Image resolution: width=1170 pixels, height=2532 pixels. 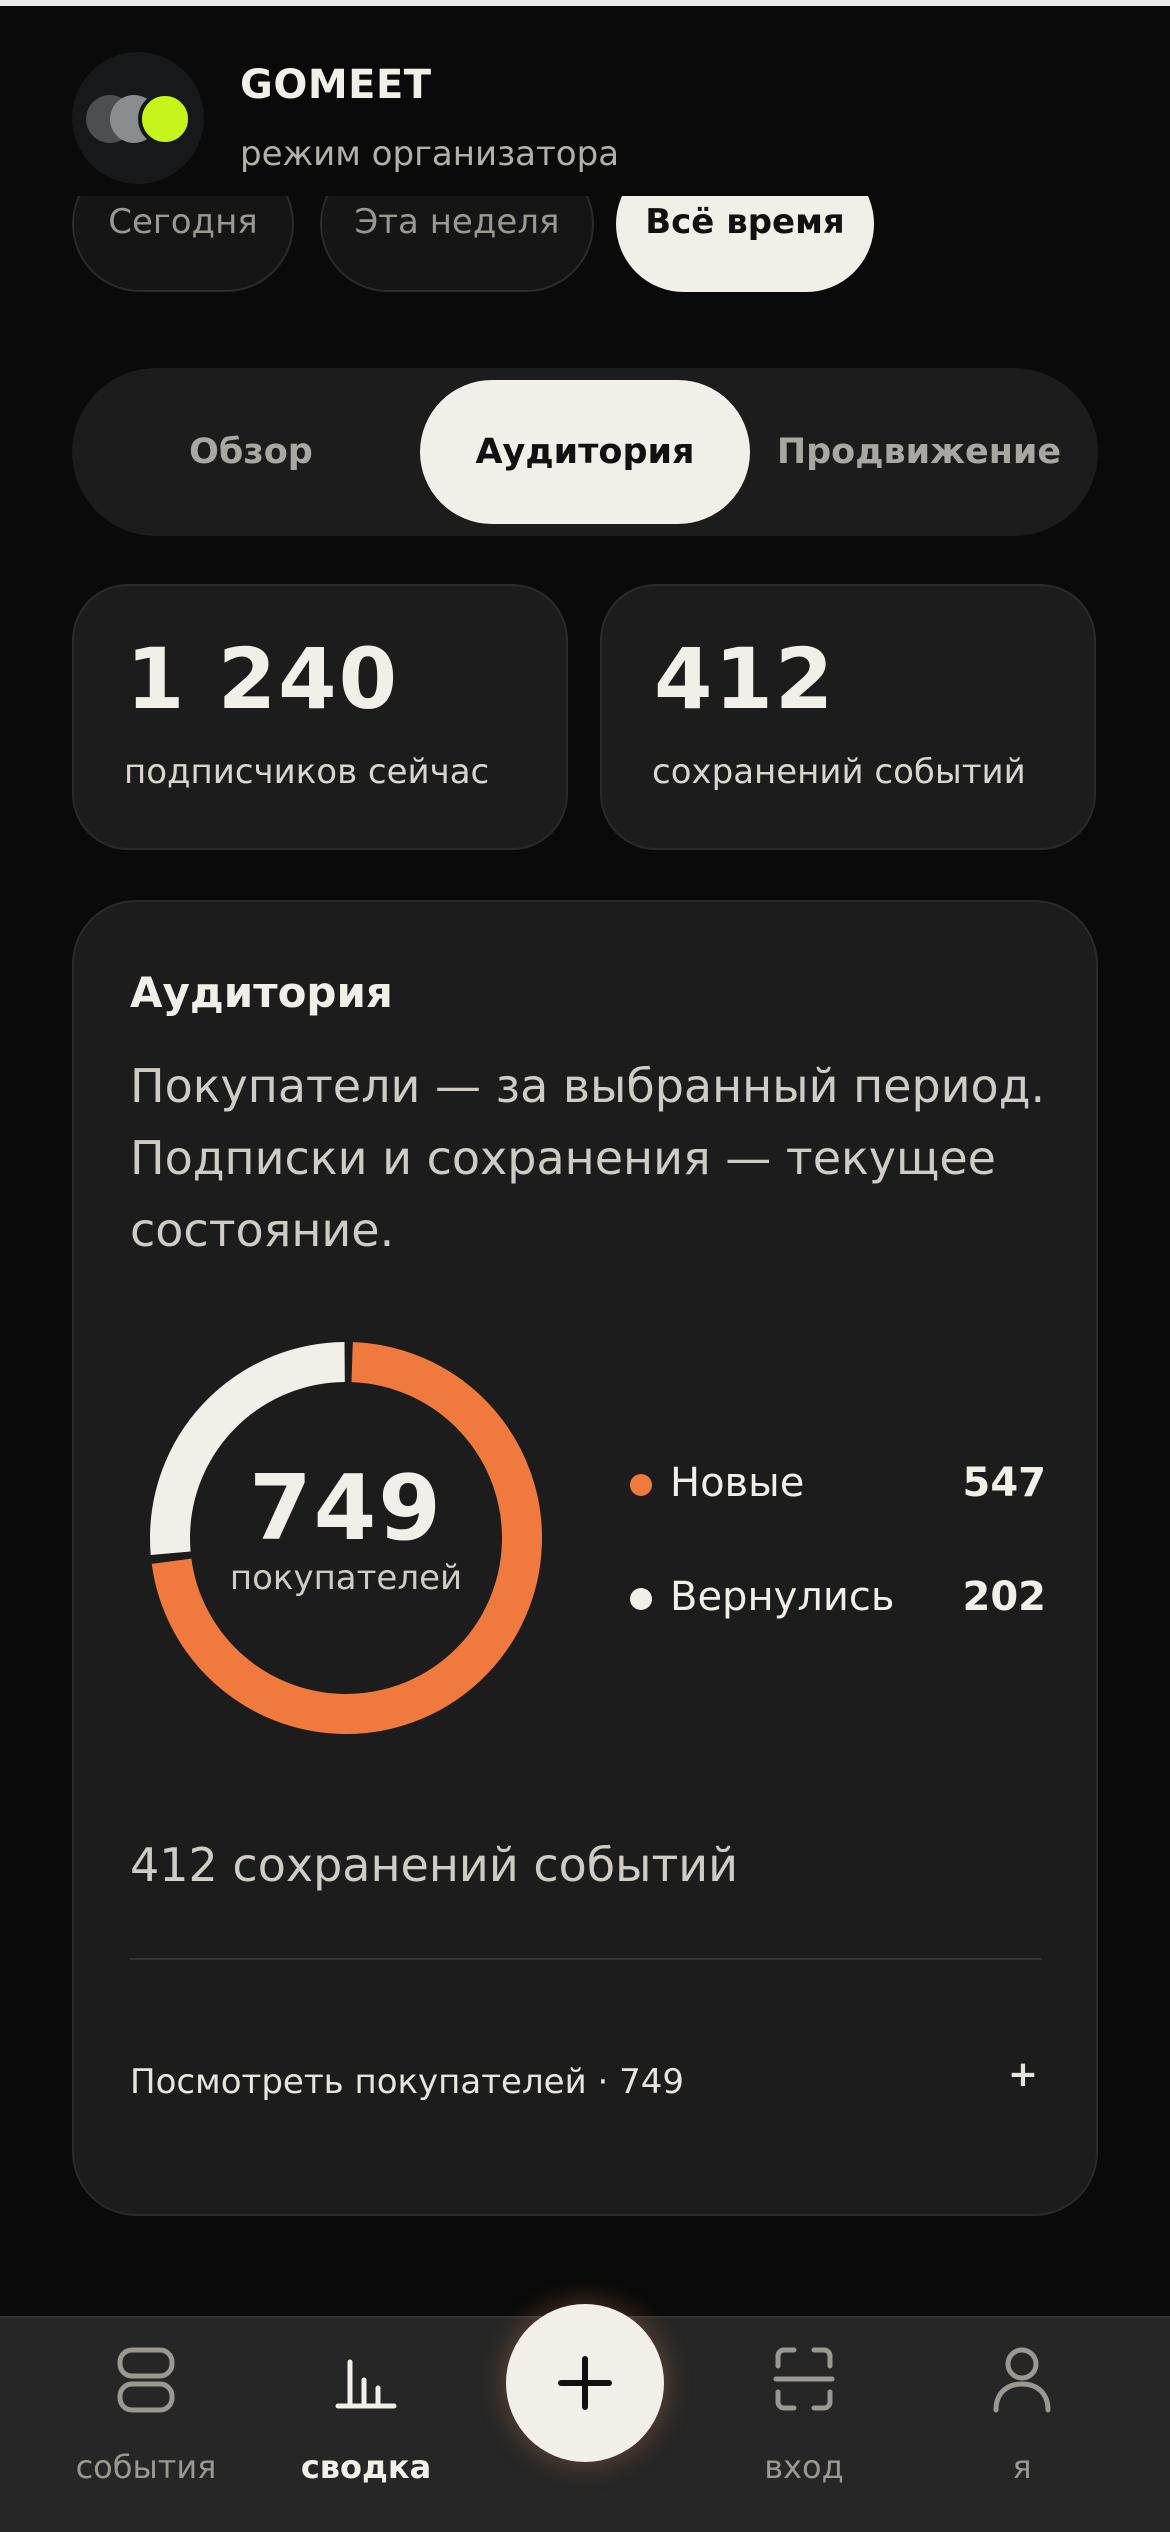 I want to click on create-event-button, so click(x=585, y=2383).